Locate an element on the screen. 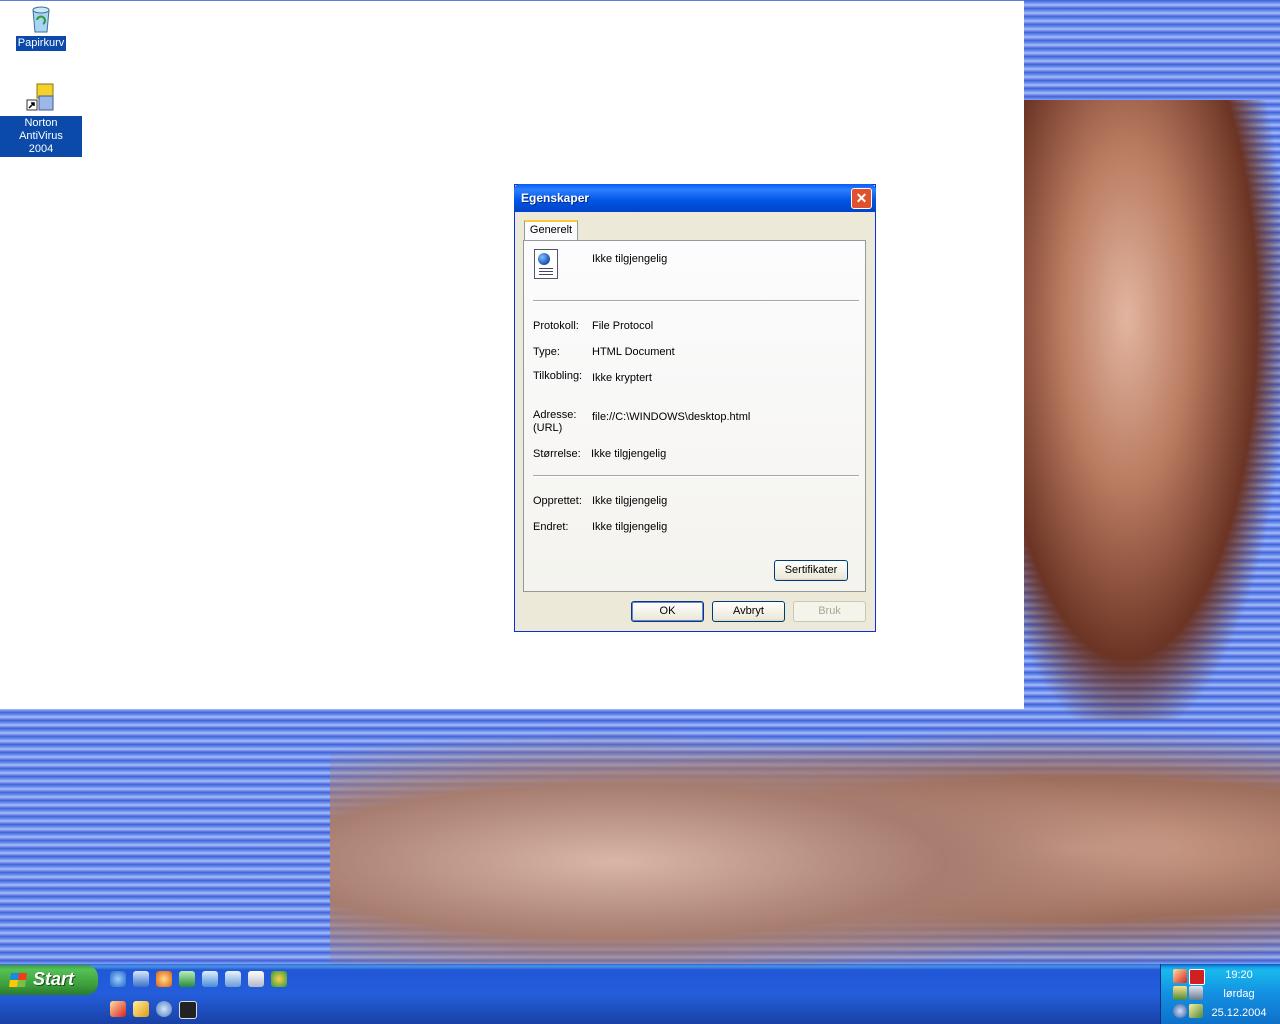 The height and width of the screenshot is (1024, 1280). desktop-icon-recycle-bin: Papirkurv is located at coordinates (41, 26).